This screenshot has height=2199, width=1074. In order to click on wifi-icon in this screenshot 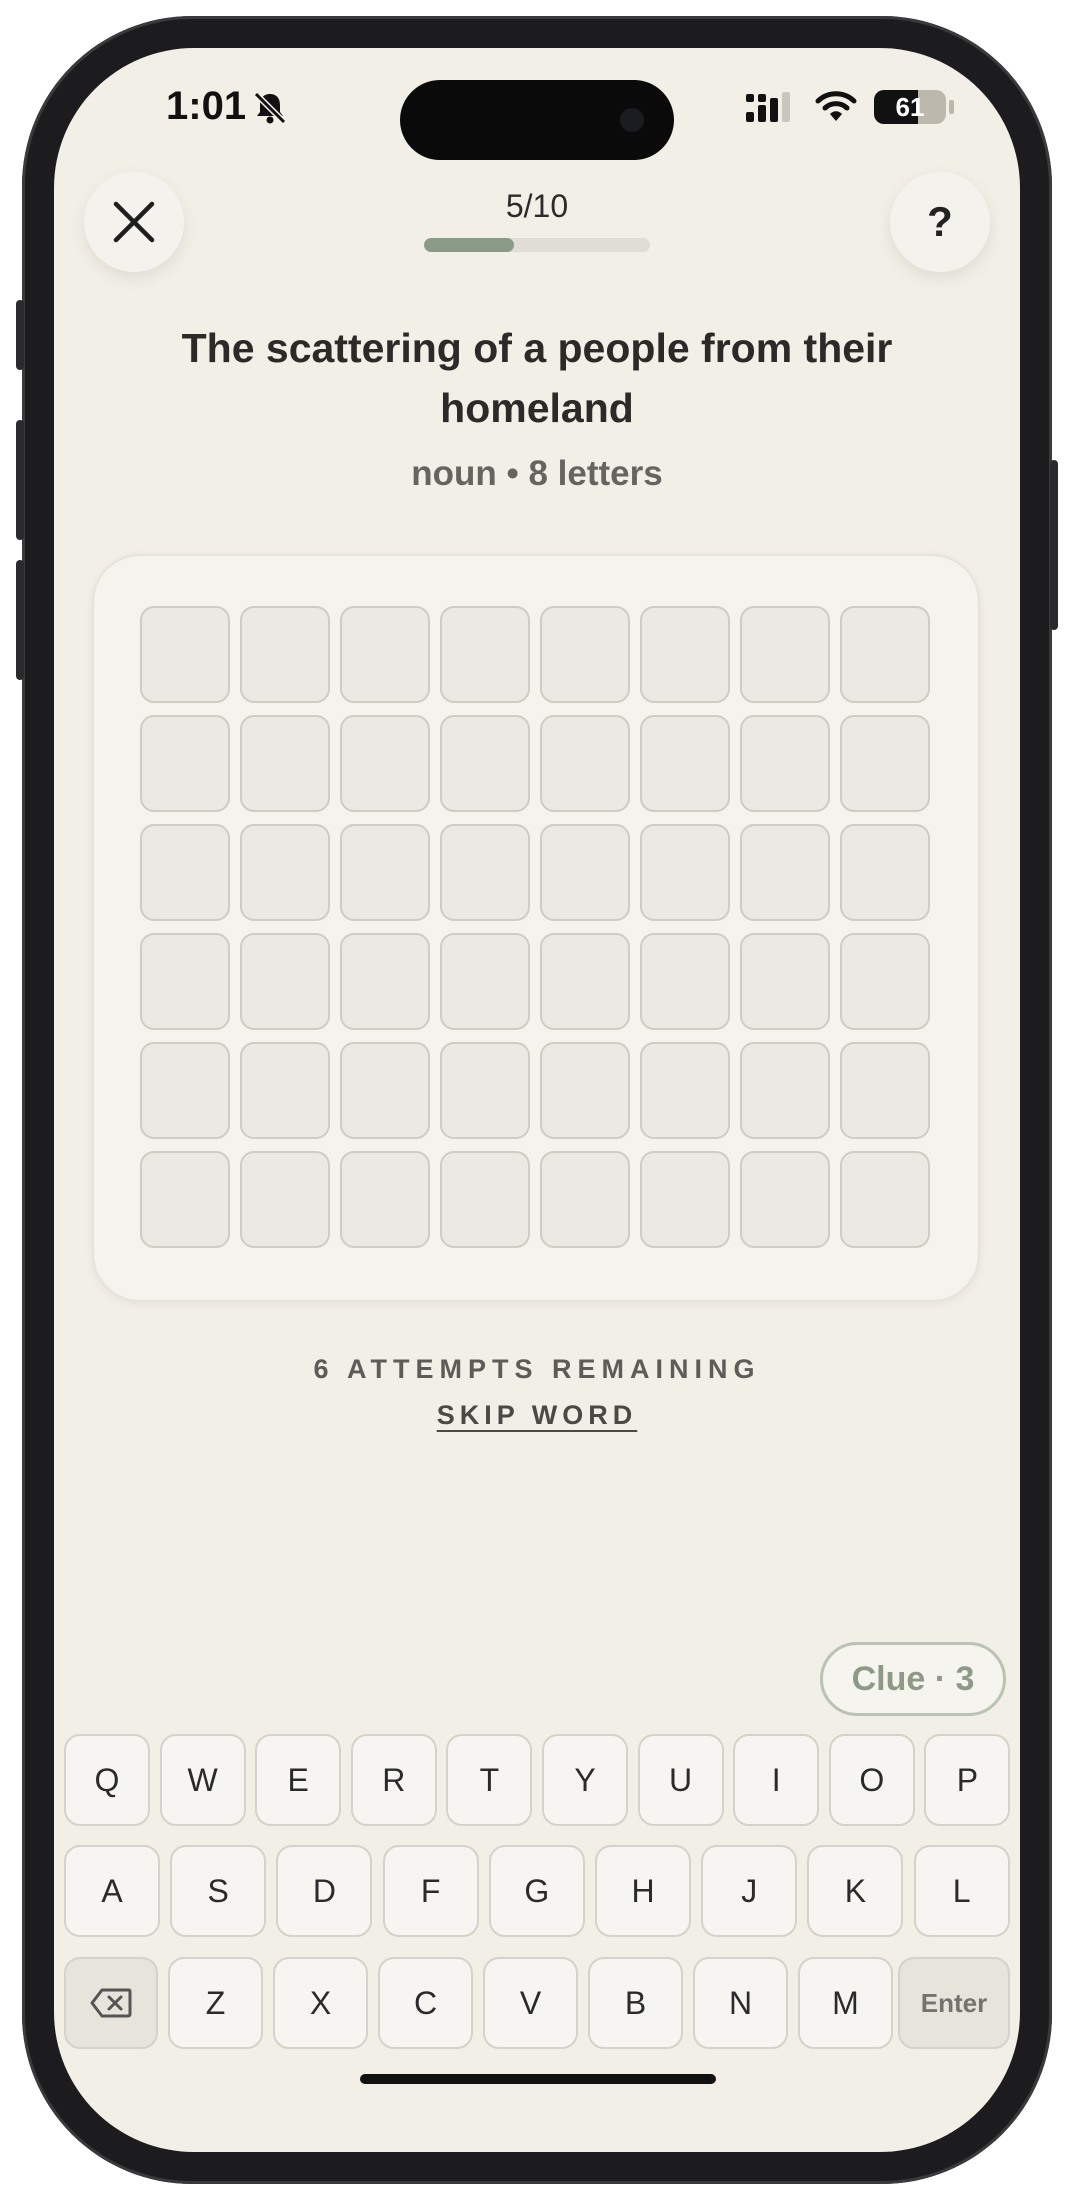, I will do `click(836, 106)`.